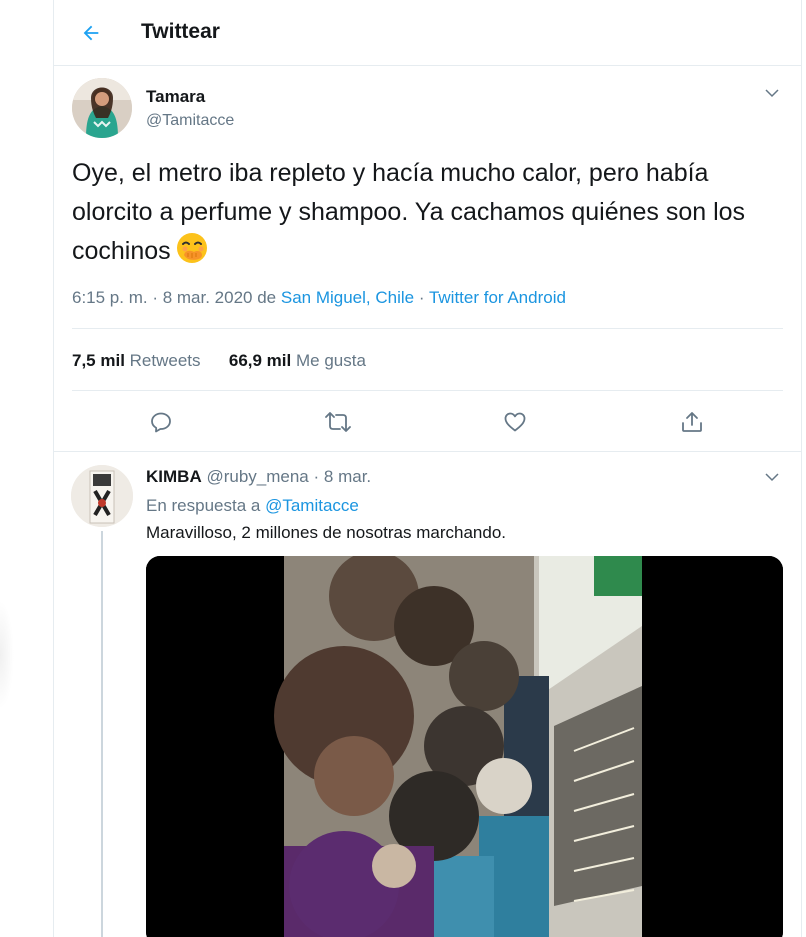  Describe the element at coordinates (7, 655) in the screenshot. I see `scroll-shadow` at that location.